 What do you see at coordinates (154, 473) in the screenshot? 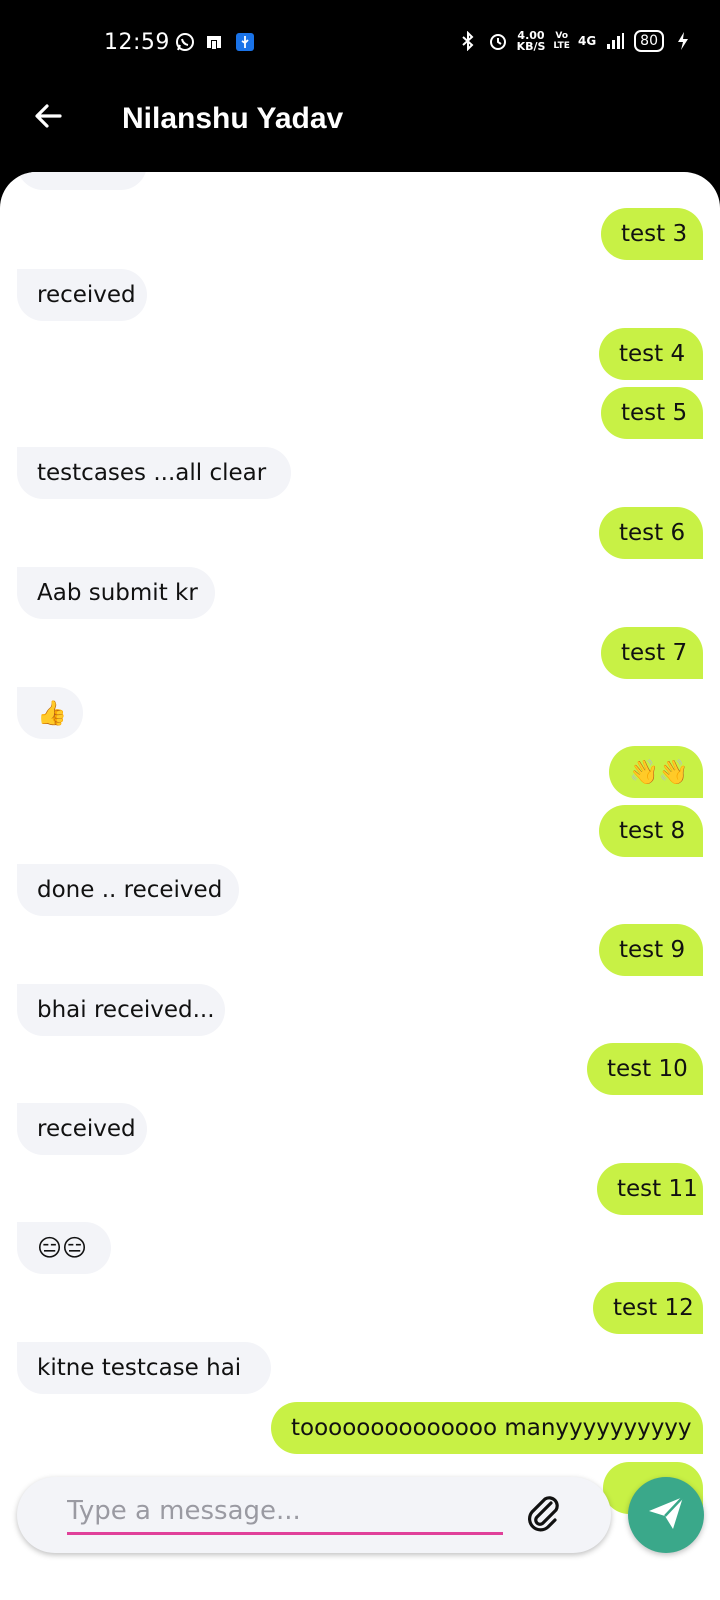
I see `incoming-message: testcases ...all clear` at bounding box center [154, 473].